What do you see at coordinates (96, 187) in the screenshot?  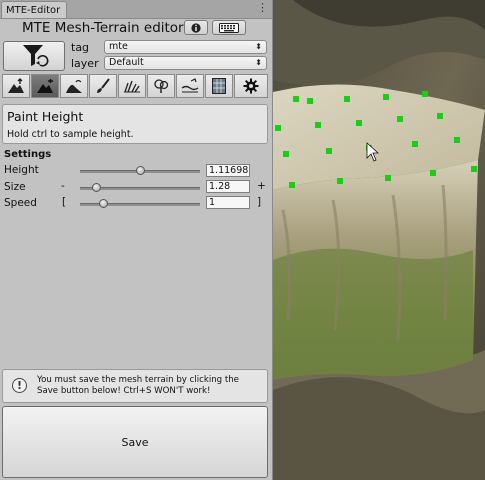 I see `size-slider-thumb` at bounding box center [96, 187].